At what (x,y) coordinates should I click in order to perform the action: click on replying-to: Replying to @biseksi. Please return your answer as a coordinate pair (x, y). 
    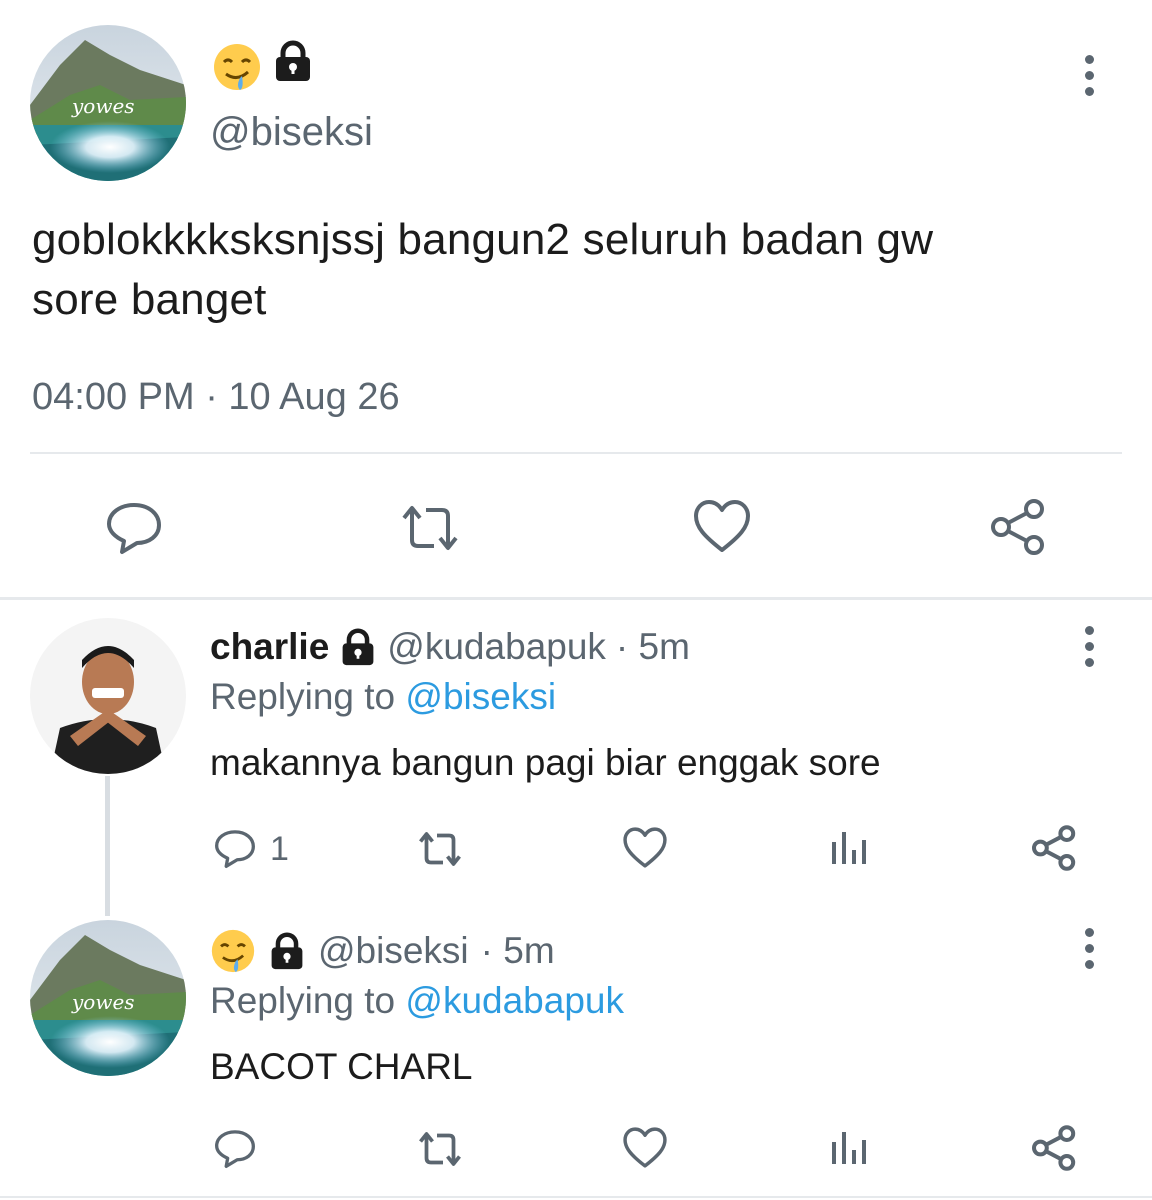
    Looking at the image, I should click on (383, 697).